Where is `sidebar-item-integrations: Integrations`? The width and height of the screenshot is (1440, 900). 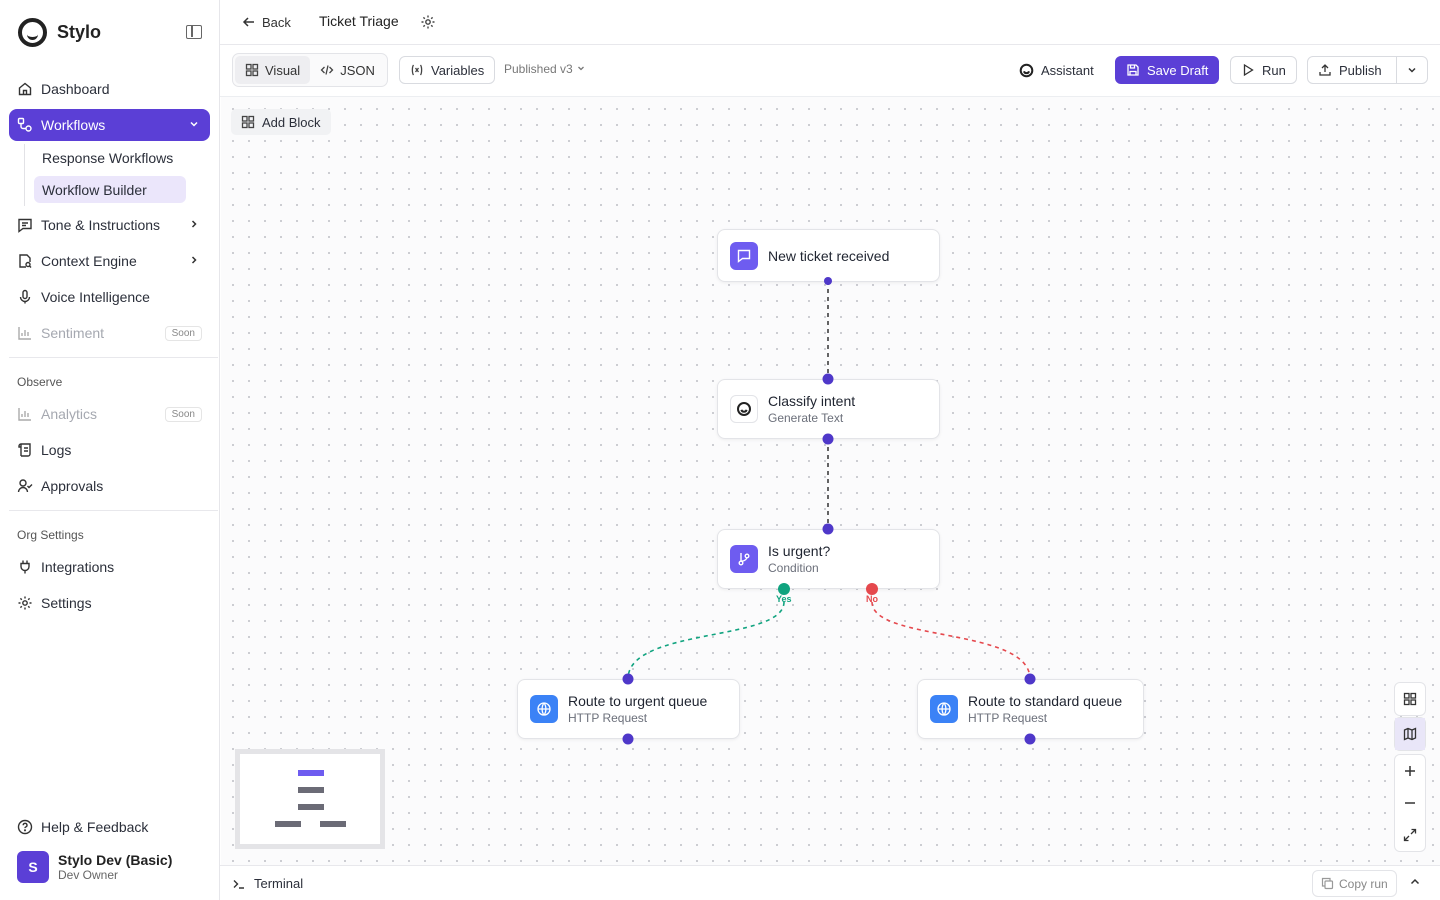
sidebar-item-integrations: Integrations is located at coordinates (109, 567).